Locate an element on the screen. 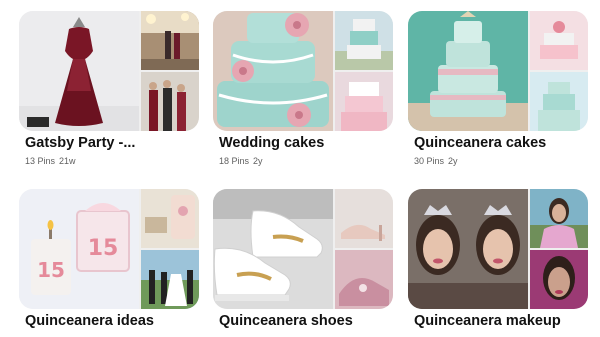 The height and width of the screenshot is (337, 600). board-card-quinceanera-ideas: 15 15 Quinceanera ideas is located at coordinates (109, 263).